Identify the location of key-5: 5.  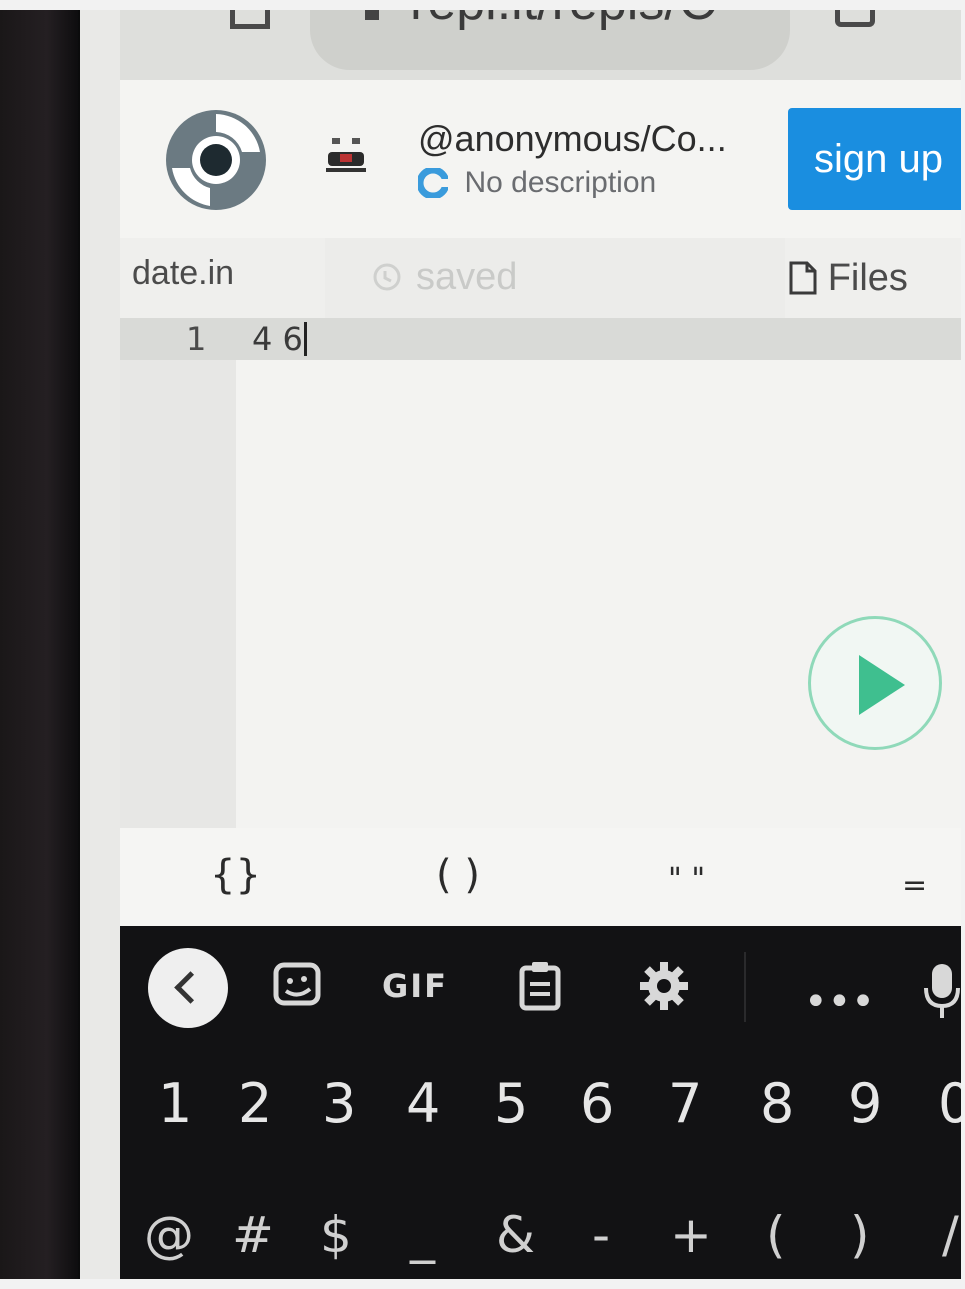
(511, 1103).